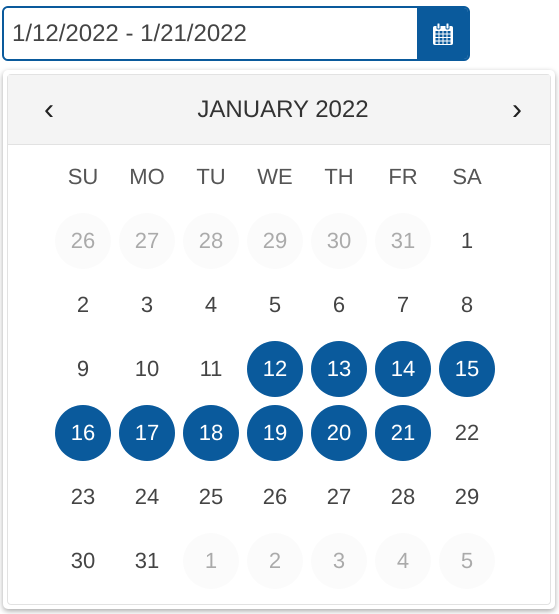 The width and height of the screenshot is (559, 614). Describe the element at coordinates (403, 433) in the screenshot. I see `selected-day: 21` at that location.